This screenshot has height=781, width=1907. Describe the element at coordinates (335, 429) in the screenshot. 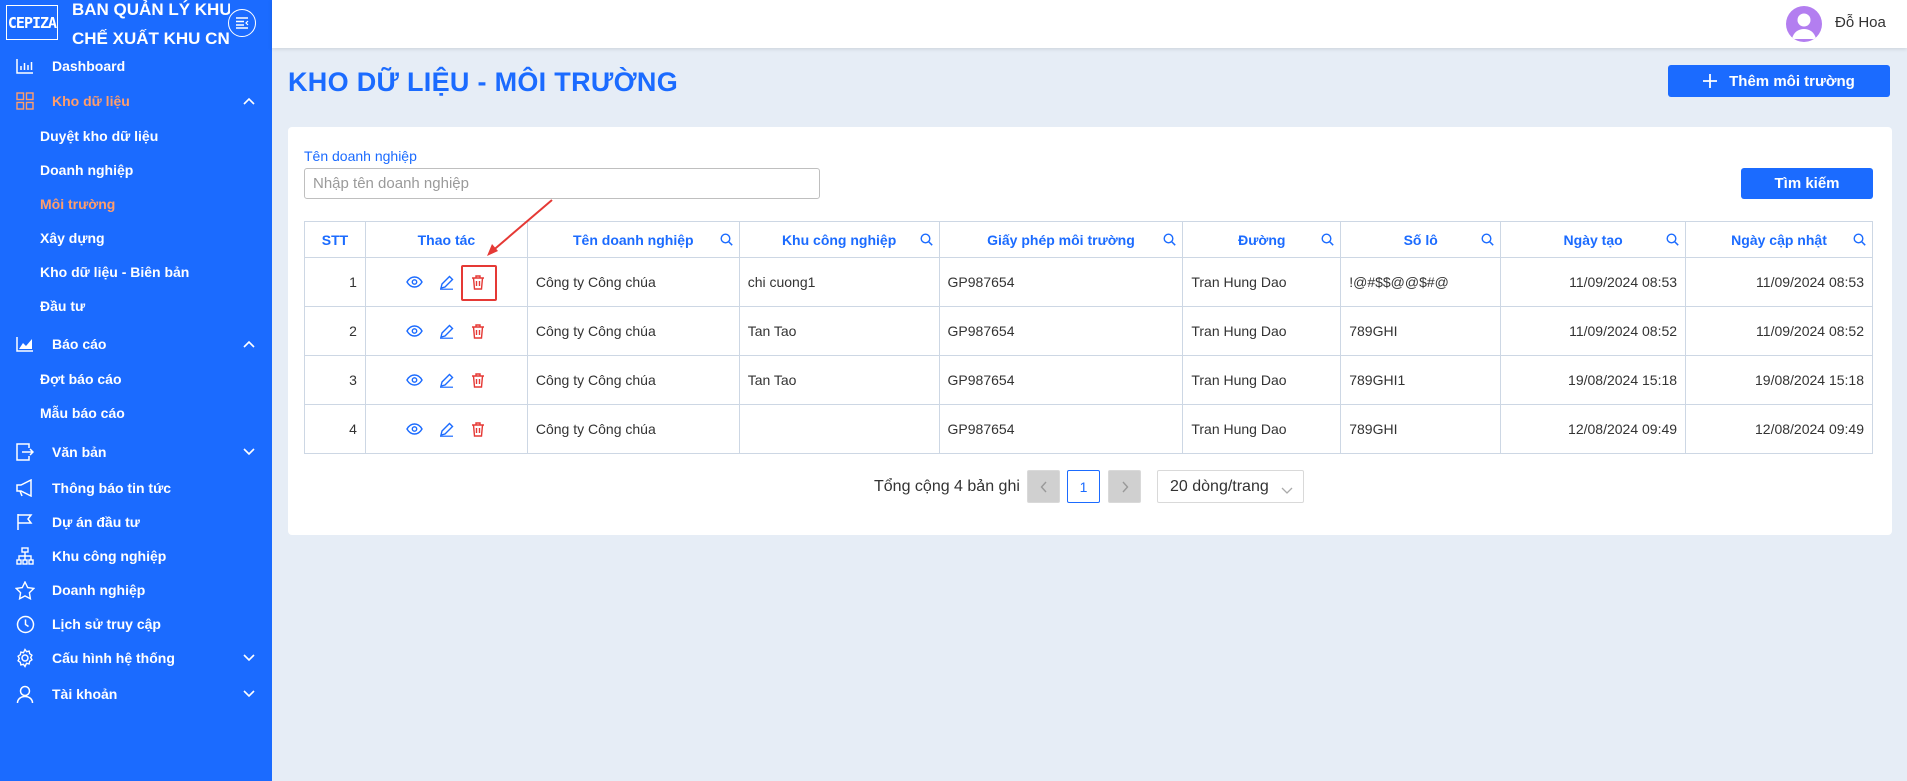

I see `cell-stt: 4` at that location.